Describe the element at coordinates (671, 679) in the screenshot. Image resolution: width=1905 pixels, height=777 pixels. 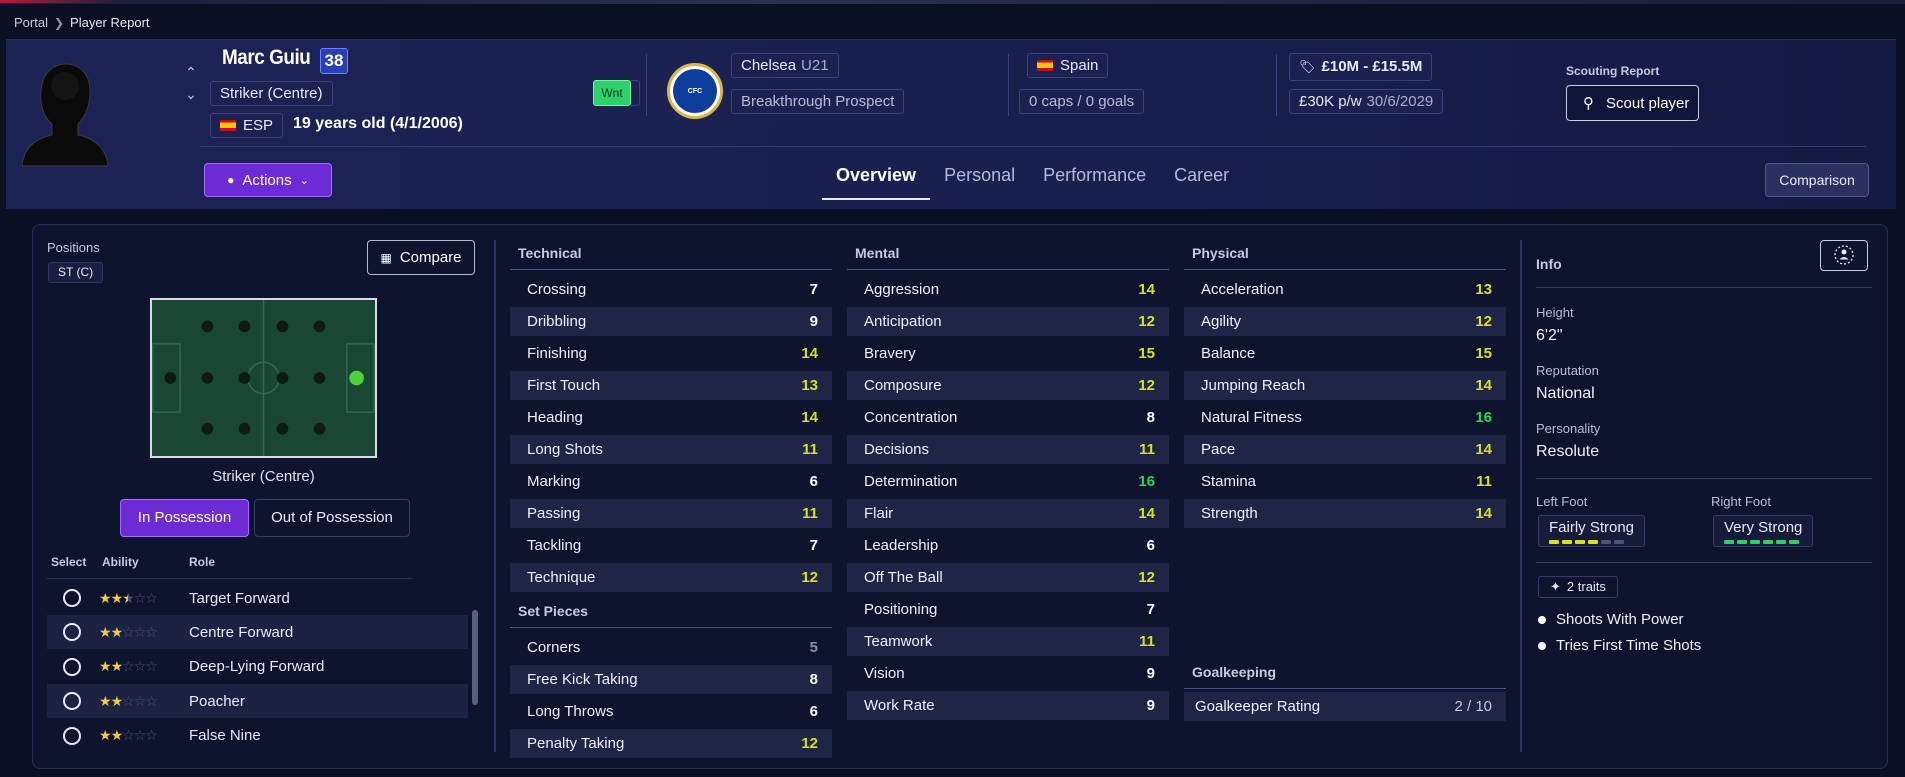
I see `attribute-row: Free Kick Taking 8` at that location.